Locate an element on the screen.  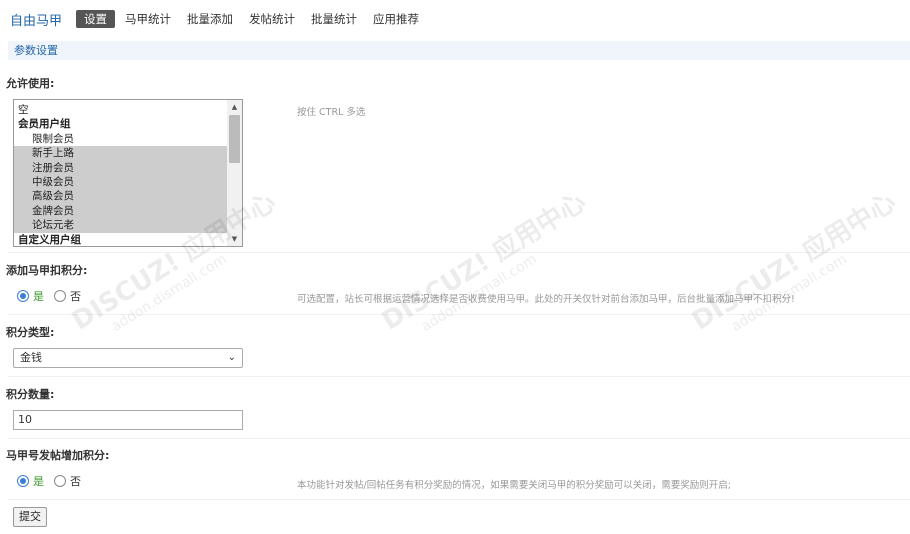
deduct-label: 添加马甲扣积分: is located at coordinates (47, 270).